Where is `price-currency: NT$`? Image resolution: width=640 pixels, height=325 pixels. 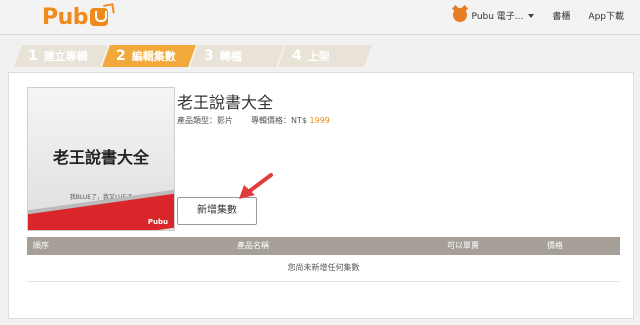
price-currency: NT$ is located at coordinates (299, 120).